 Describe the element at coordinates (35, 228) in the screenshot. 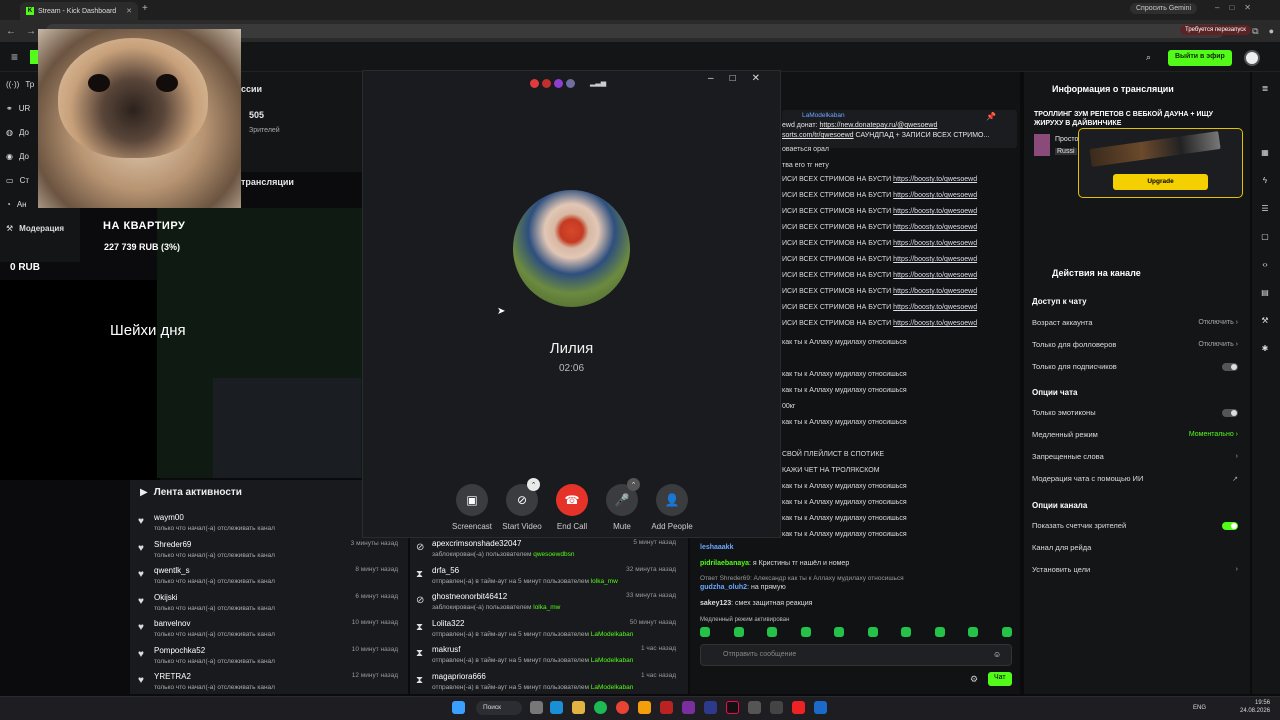

I see `sidebar-item-moderation: ⚒ Модерация` at that location.